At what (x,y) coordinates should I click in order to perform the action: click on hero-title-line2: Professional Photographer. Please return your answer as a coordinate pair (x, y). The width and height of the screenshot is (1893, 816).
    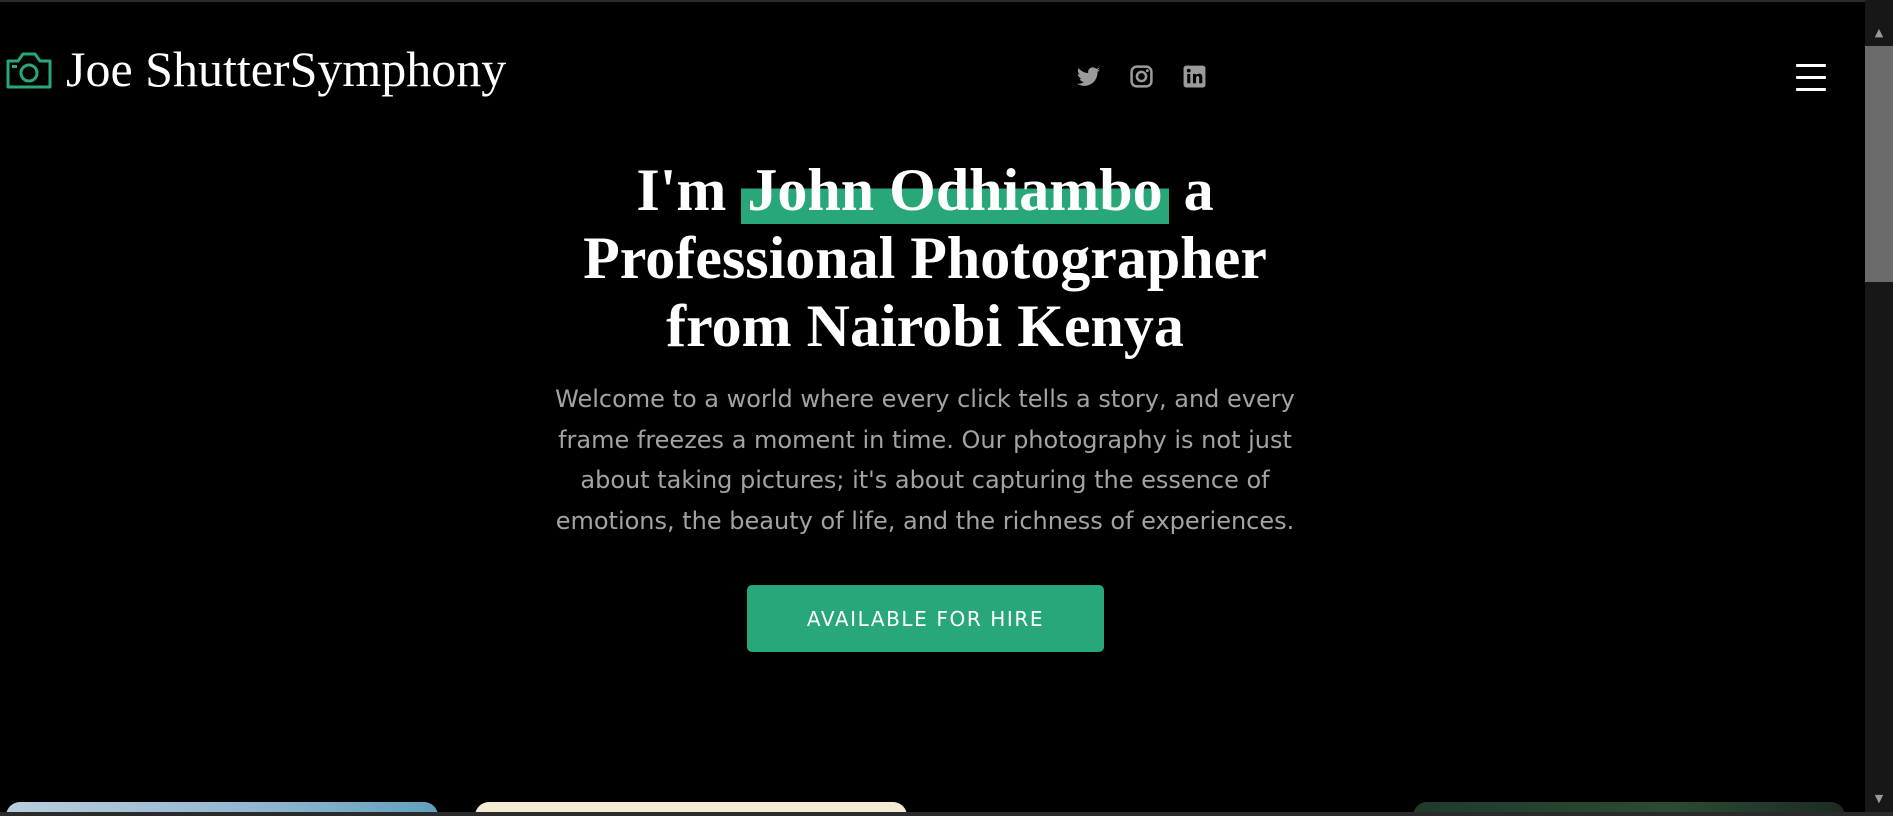
    Looking at the image, I should click on (925, 258).